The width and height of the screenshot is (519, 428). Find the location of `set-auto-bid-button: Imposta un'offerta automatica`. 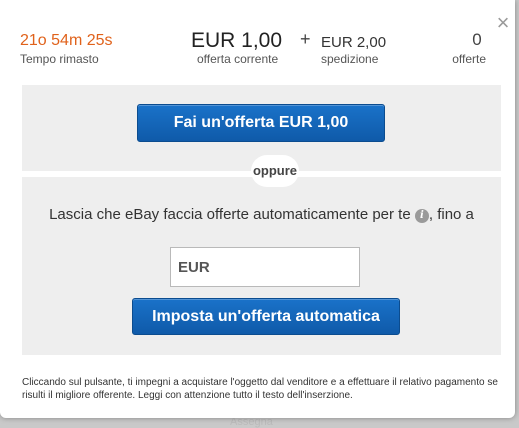

set-auto-bid-button: Imposta un'offerta automatica is located at coordinates (266, 316).